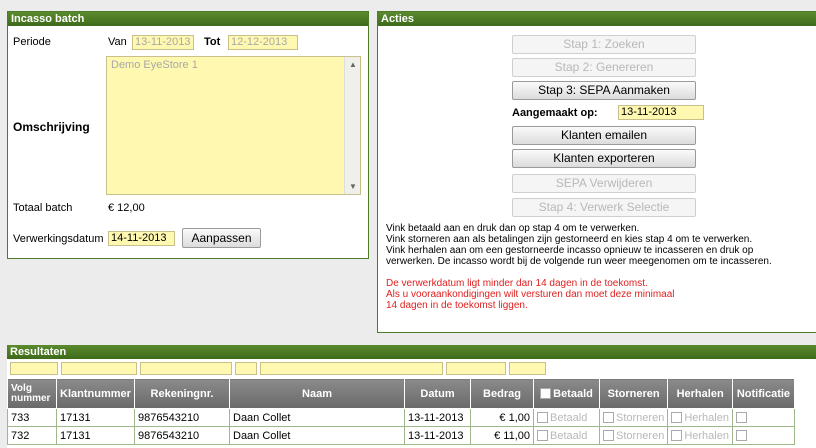 The height and width of the screenshot is (448, 816). What do you see at coordinates (141, 238) in the screenshot?
I see `verwerkingsdatum-field: 14-11-2013` at bounding box center [141, 238].